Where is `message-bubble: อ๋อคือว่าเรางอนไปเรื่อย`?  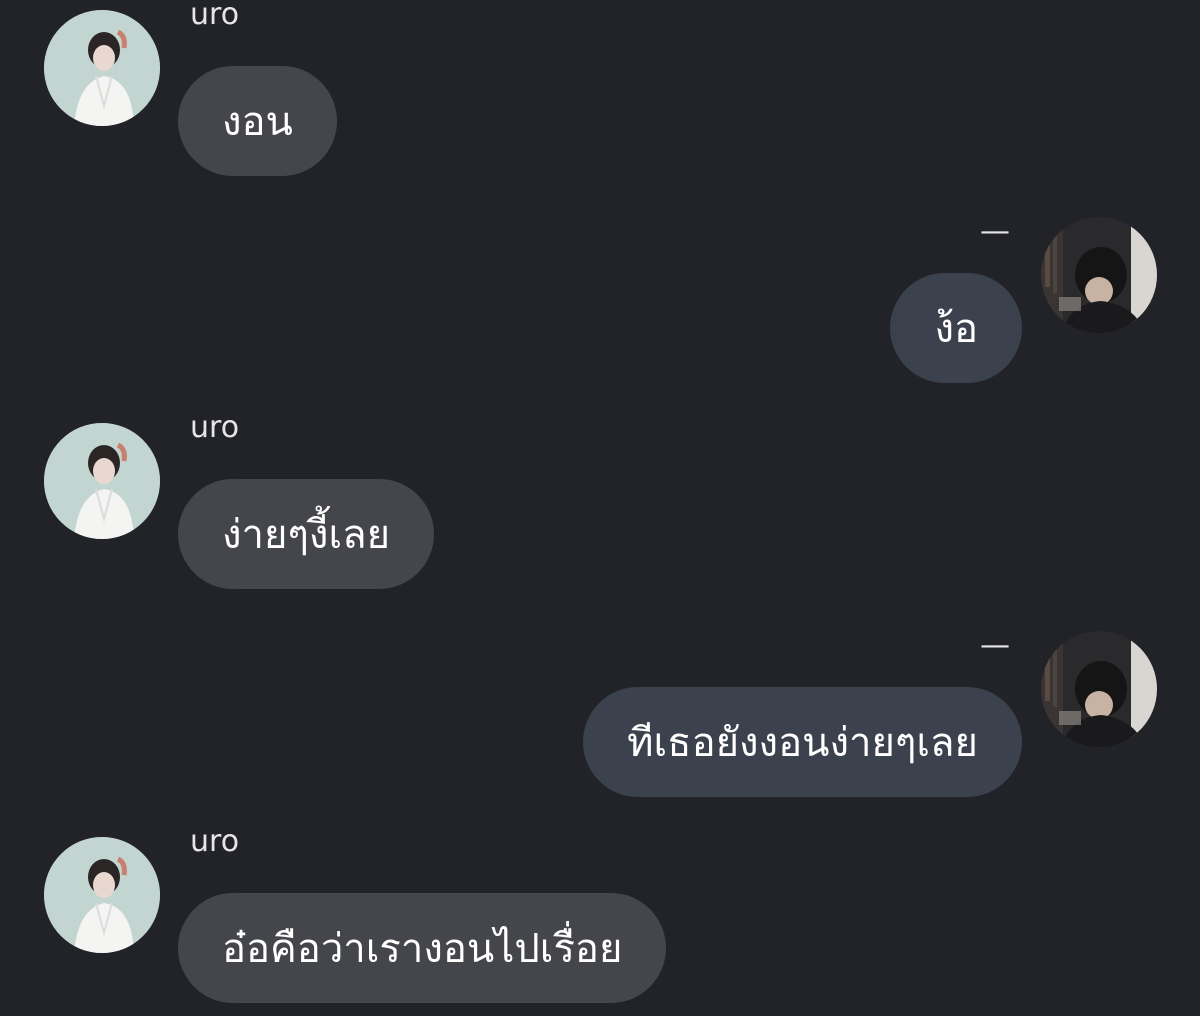
message-bubble: อ๋อคือว่าเรางอนไปเรื่อย is located at coordinates (422, 948).